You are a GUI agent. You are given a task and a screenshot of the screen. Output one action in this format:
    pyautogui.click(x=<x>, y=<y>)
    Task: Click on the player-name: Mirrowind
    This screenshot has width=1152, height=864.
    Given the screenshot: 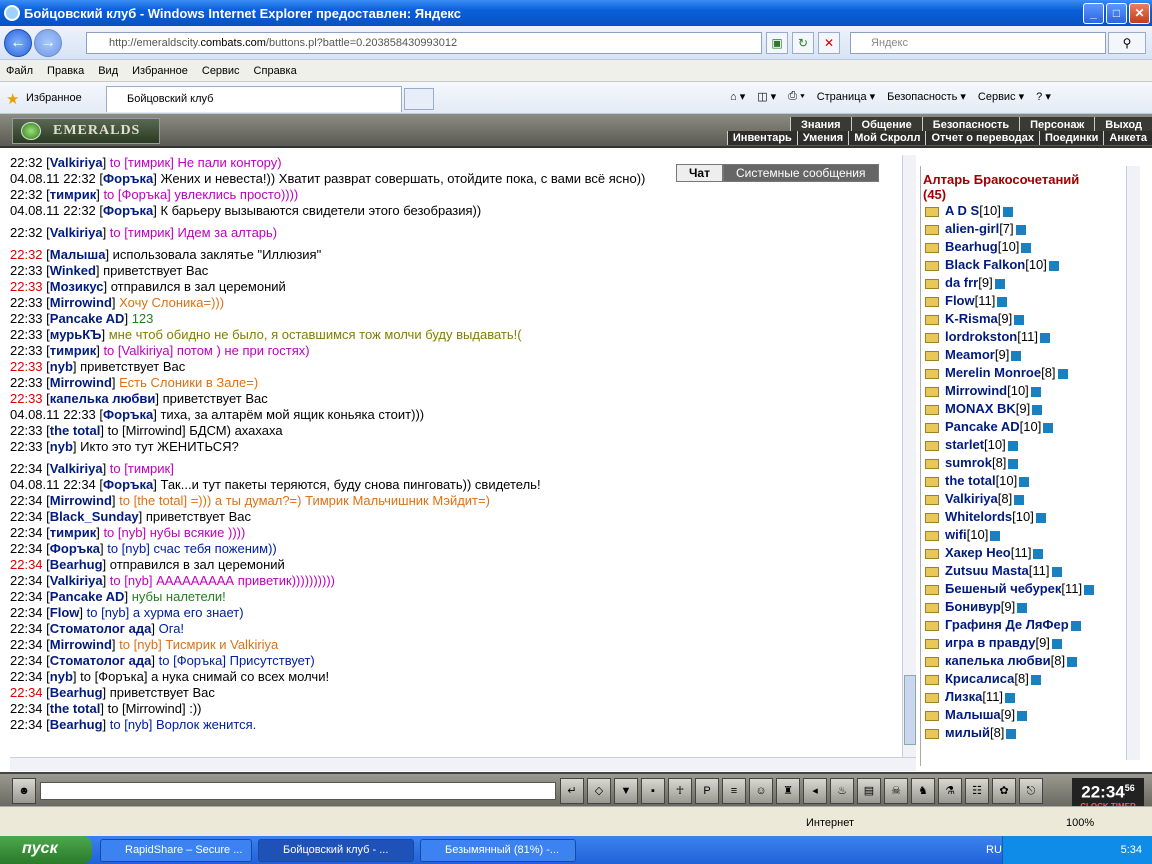 What is the action you would take?
    pyautogui.click(x=976, y=390)
    